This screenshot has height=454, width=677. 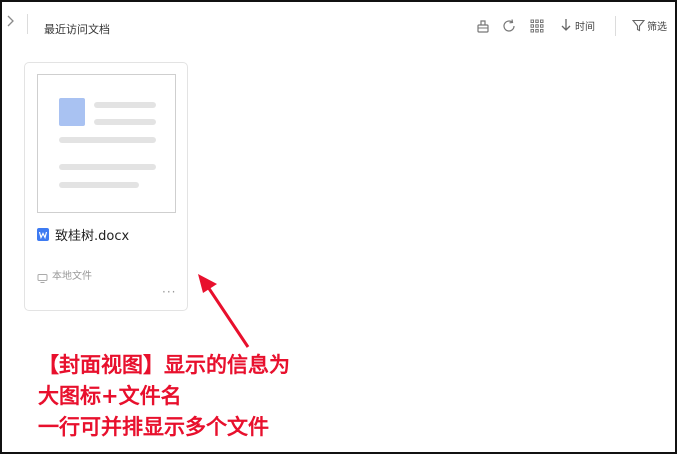 I want to click on clean-icon, so click(x=483, y=26).